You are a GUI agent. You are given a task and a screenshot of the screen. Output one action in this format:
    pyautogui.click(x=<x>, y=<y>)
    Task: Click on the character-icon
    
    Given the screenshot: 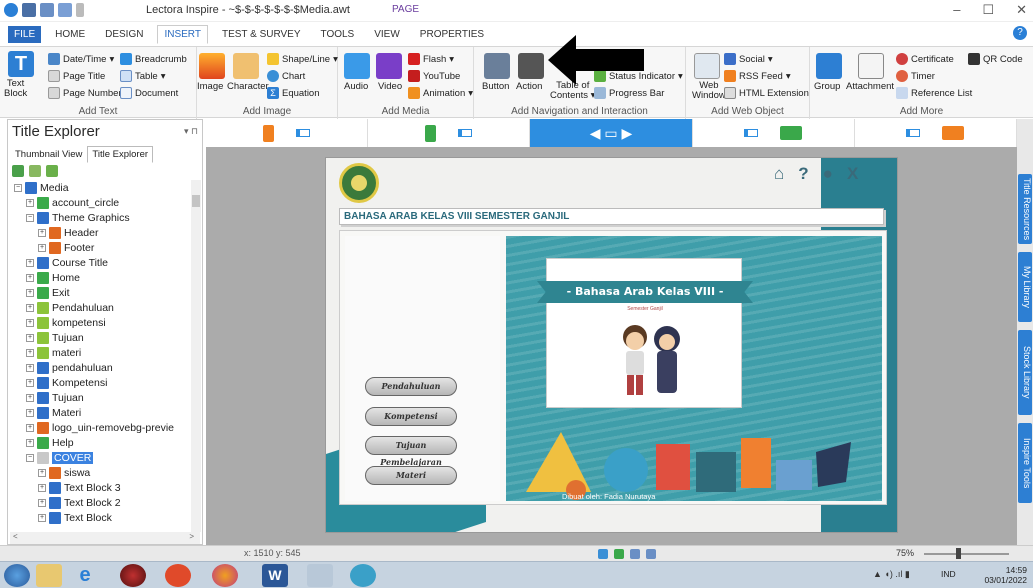 What is the action you would take?
    pyautogui.click(x=246, y=66)
    